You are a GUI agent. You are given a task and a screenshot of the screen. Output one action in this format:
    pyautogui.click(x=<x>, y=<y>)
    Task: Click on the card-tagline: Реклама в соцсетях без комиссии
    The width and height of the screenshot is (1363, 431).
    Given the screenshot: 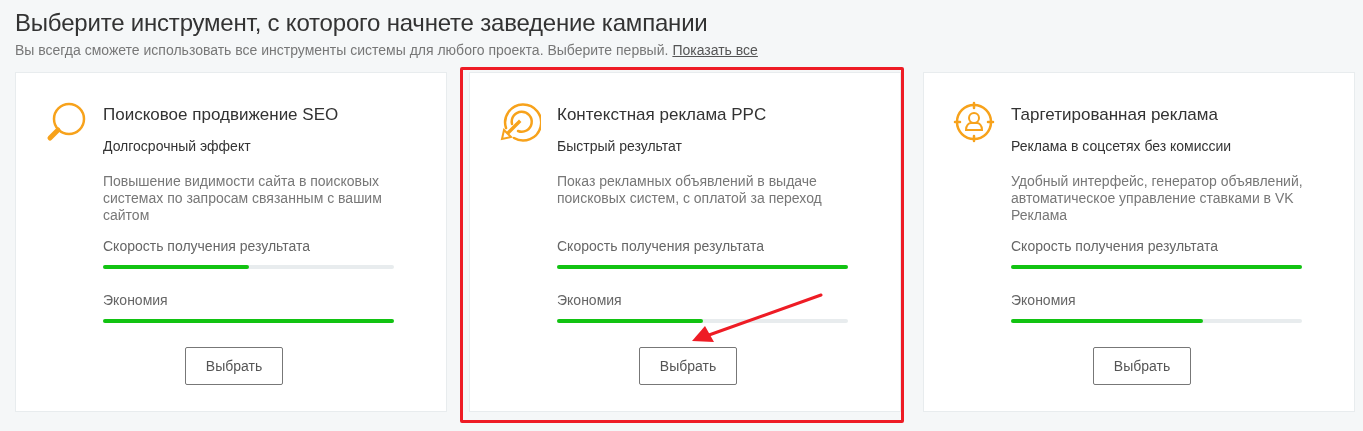 What is the action you would take?
    pyautogui.click(x=1122, y=146)
    